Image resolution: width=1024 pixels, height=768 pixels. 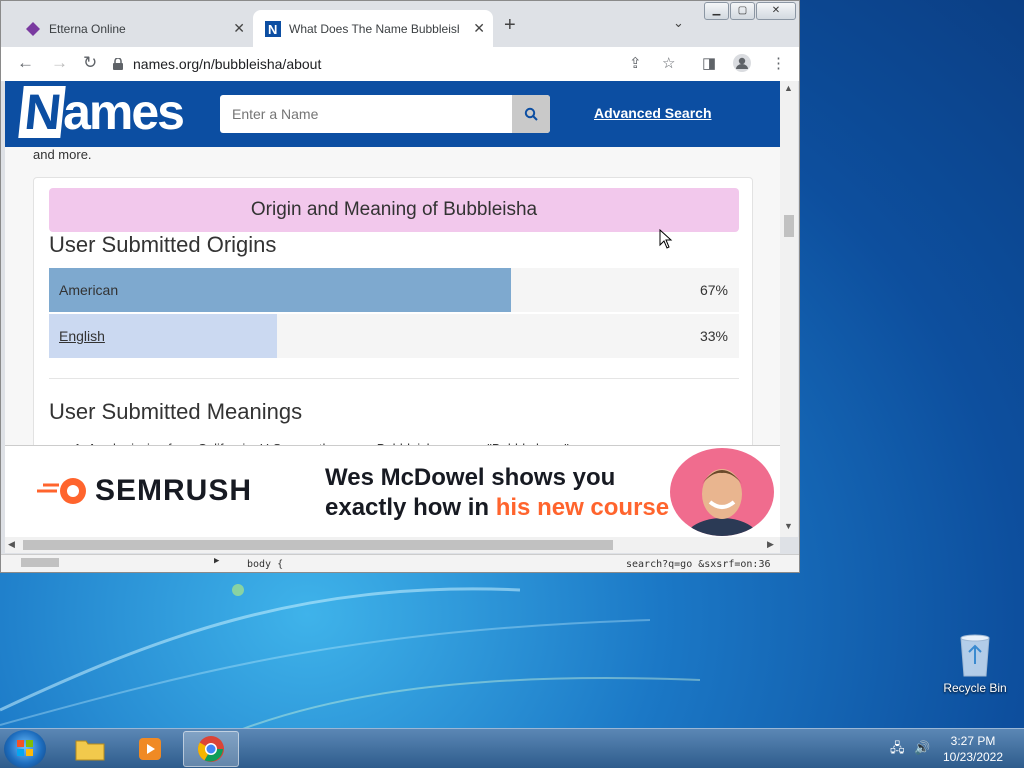 I want to click on back-arrow-icon: ←, so click(x=25, y=63).